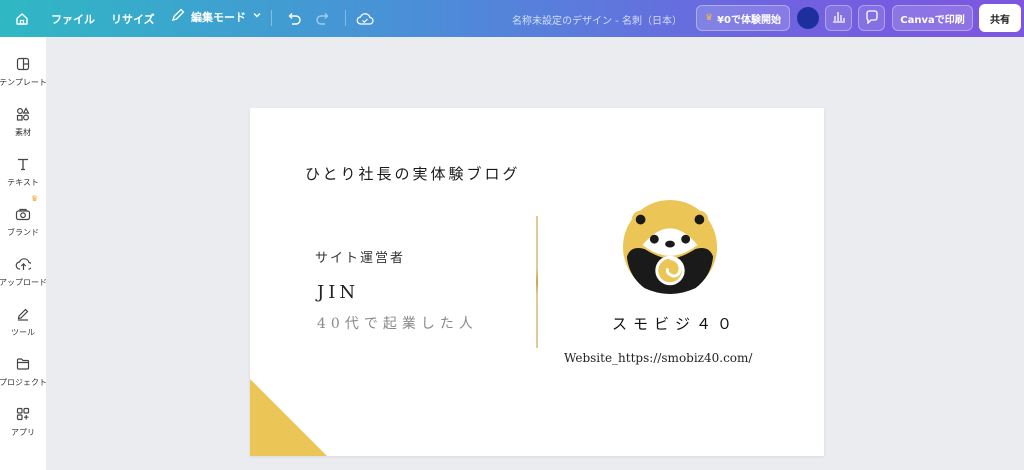 This screenshot has width=1024, height=470. I want to click on edit-mode-dropdown: 編集モード, so click(216, 16).